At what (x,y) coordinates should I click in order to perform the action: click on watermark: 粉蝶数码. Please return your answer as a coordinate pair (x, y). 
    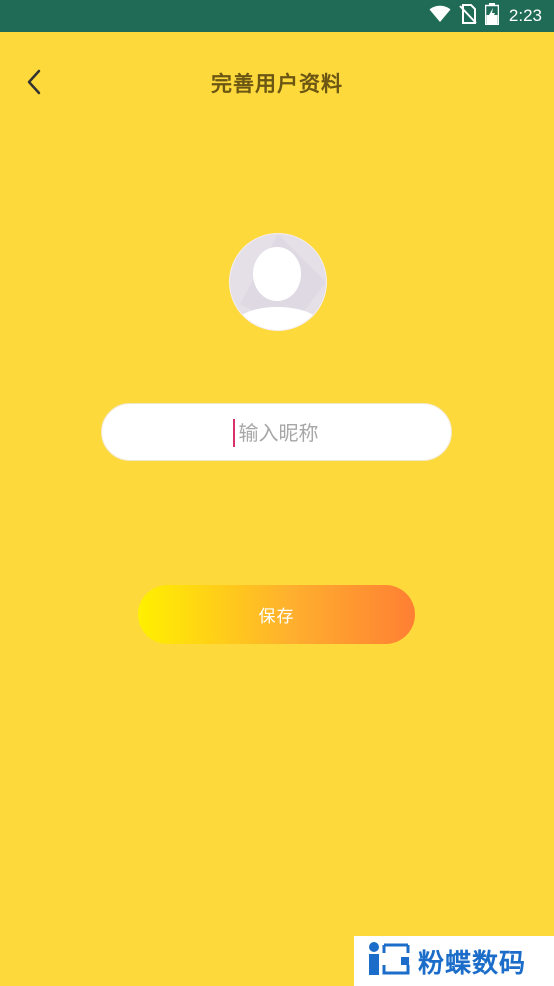
    Looking at the image, I should click on (454, 961).